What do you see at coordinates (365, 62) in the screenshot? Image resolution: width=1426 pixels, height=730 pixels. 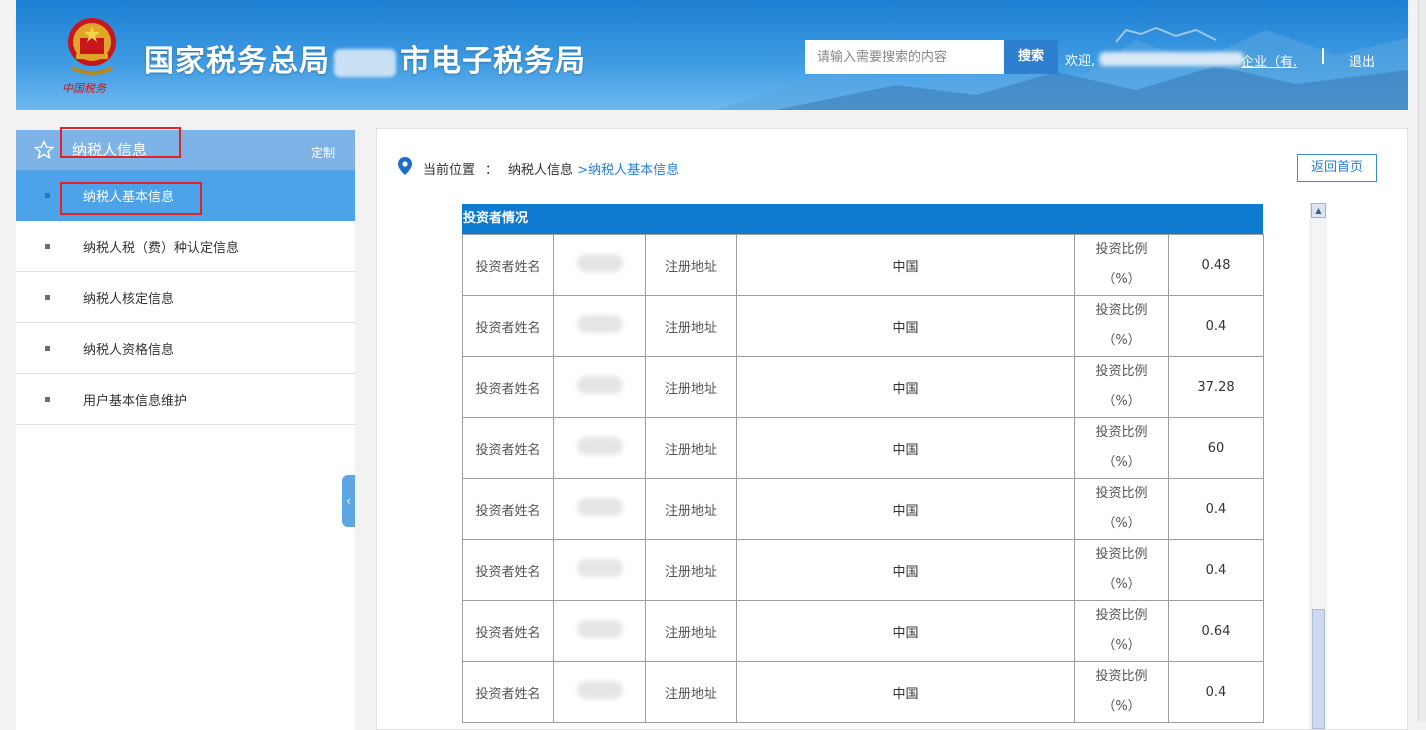 I see `redacted-city` at bounding box center [365, 62].